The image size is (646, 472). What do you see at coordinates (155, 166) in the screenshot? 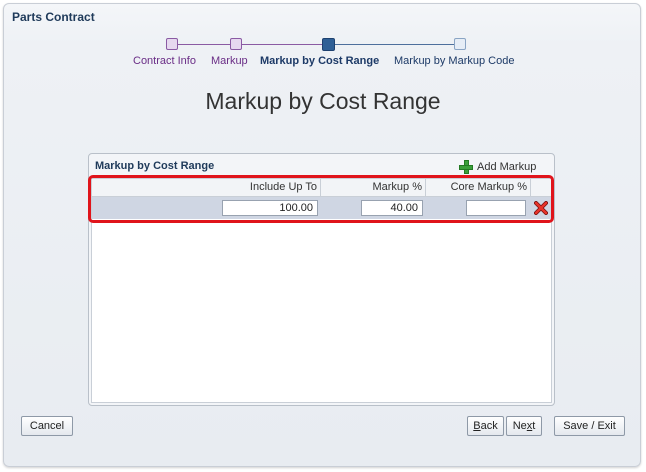
I see `panel-title: Markup by Cost Range` at bounding box center [155, 166].